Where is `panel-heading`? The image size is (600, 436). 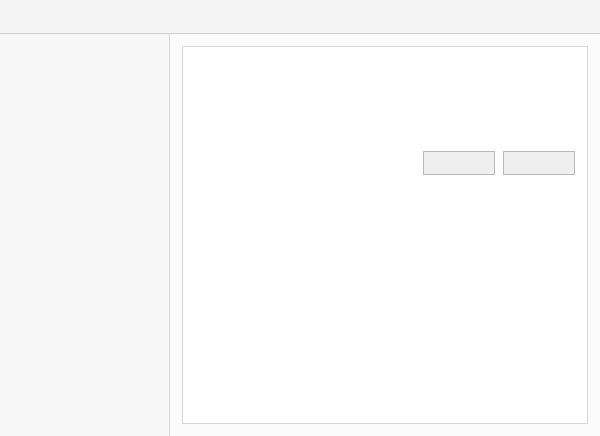
panel-heading is located at coordinates (385, 69).